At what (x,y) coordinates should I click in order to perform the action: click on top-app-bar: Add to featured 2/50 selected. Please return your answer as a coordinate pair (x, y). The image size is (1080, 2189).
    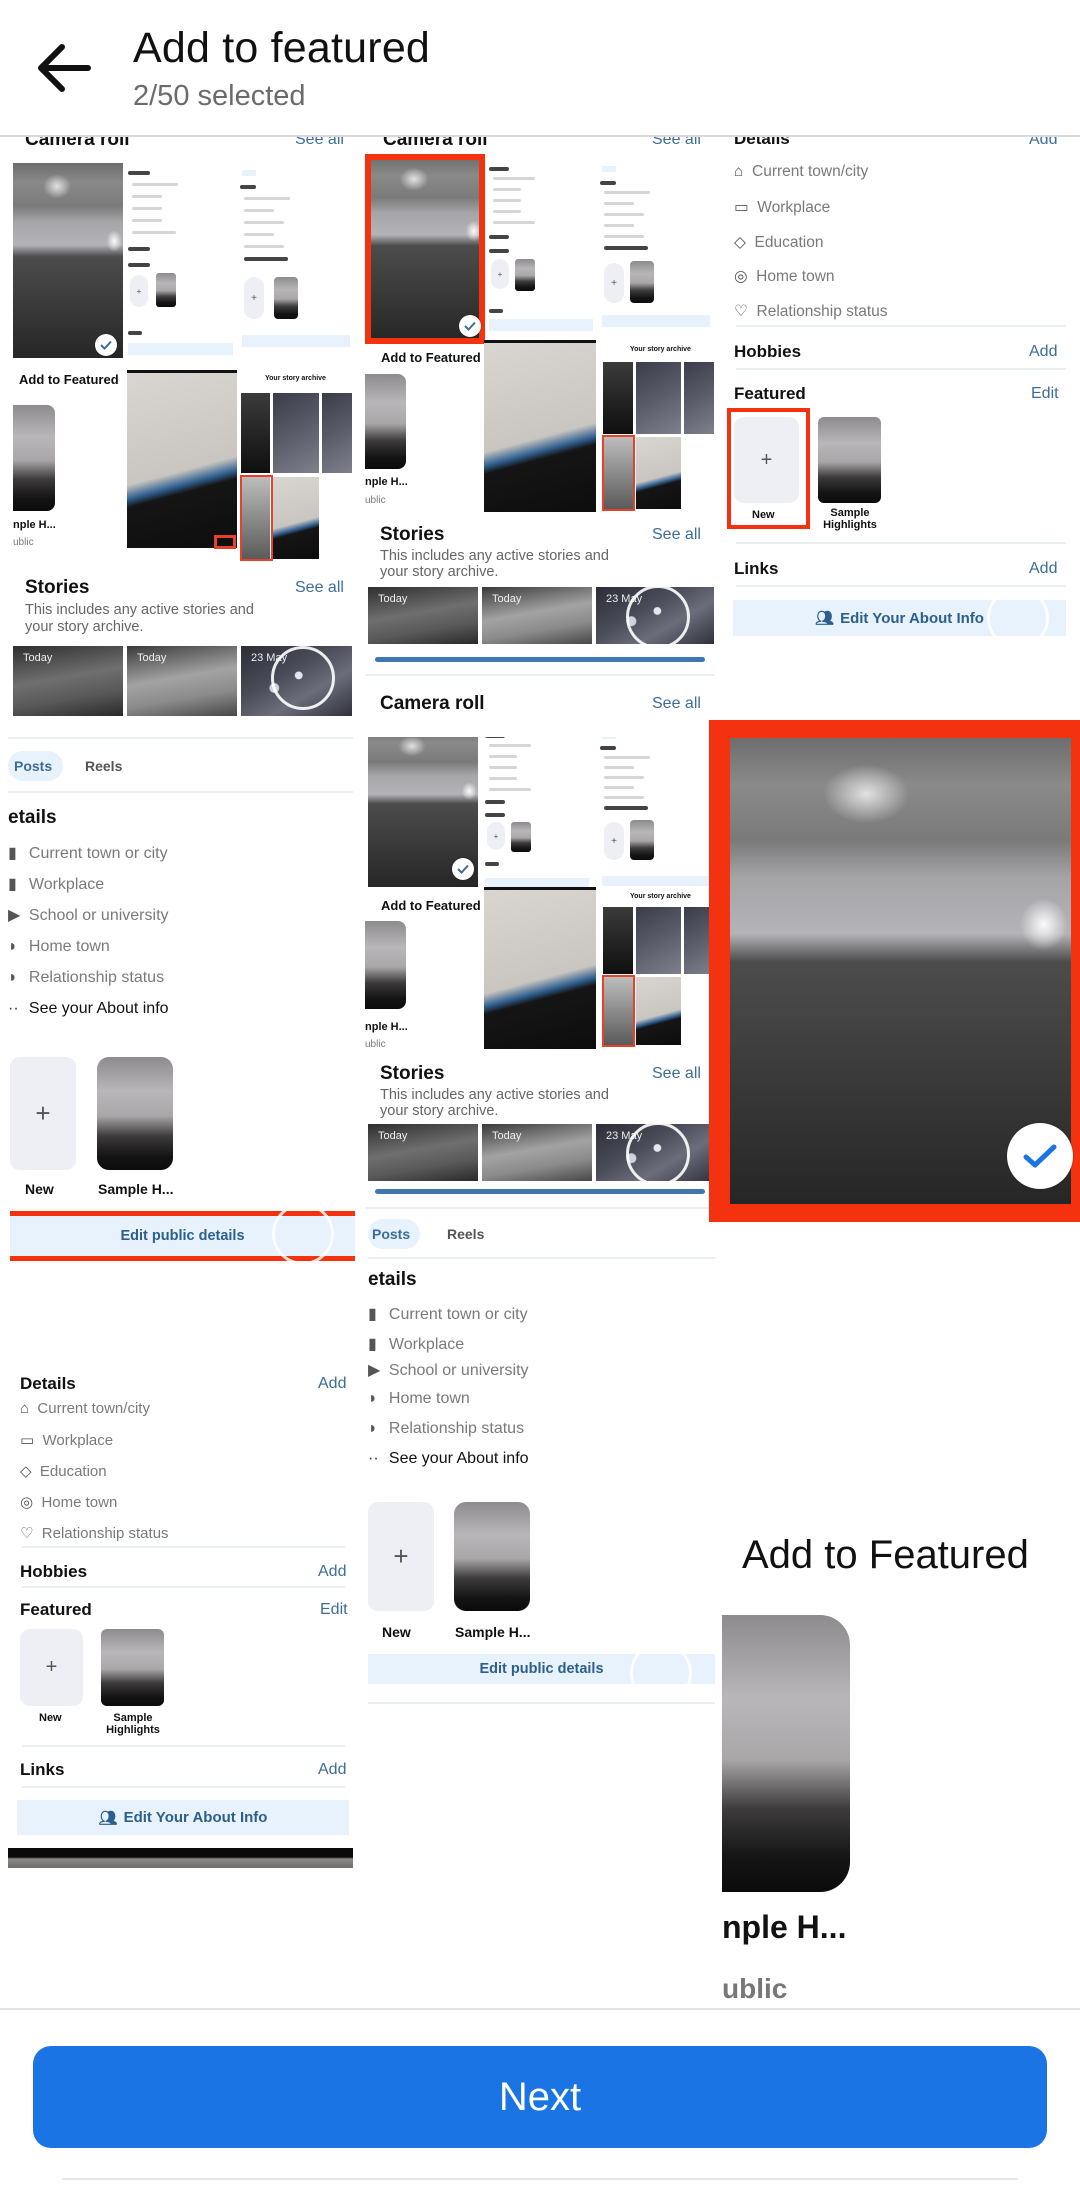
    Looking at the image, I should click on (540, 68).